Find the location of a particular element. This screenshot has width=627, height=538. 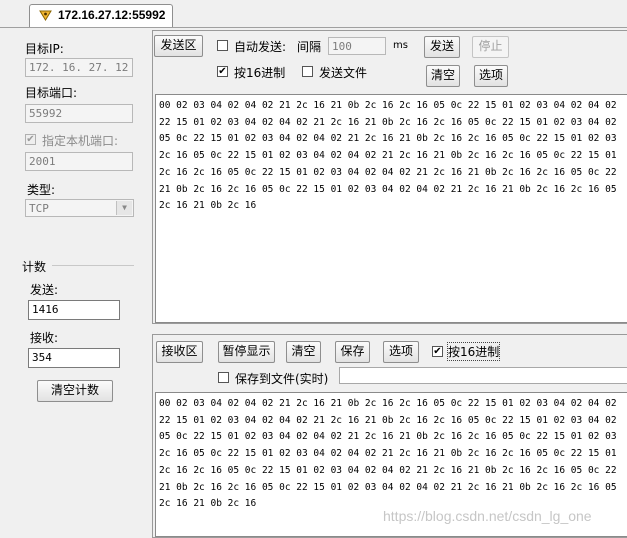

tab-title: 172.16.27.12:55992 is located at coordinates (112, 15).